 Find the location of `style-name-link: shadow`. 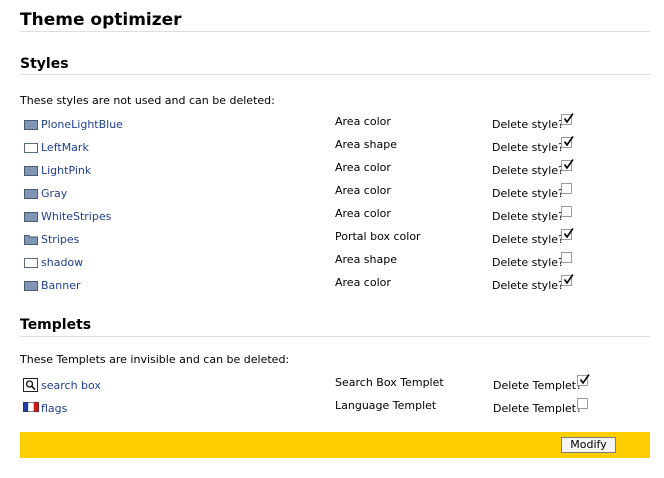

style-name-link: shadow is located at coordinates (62, 262).